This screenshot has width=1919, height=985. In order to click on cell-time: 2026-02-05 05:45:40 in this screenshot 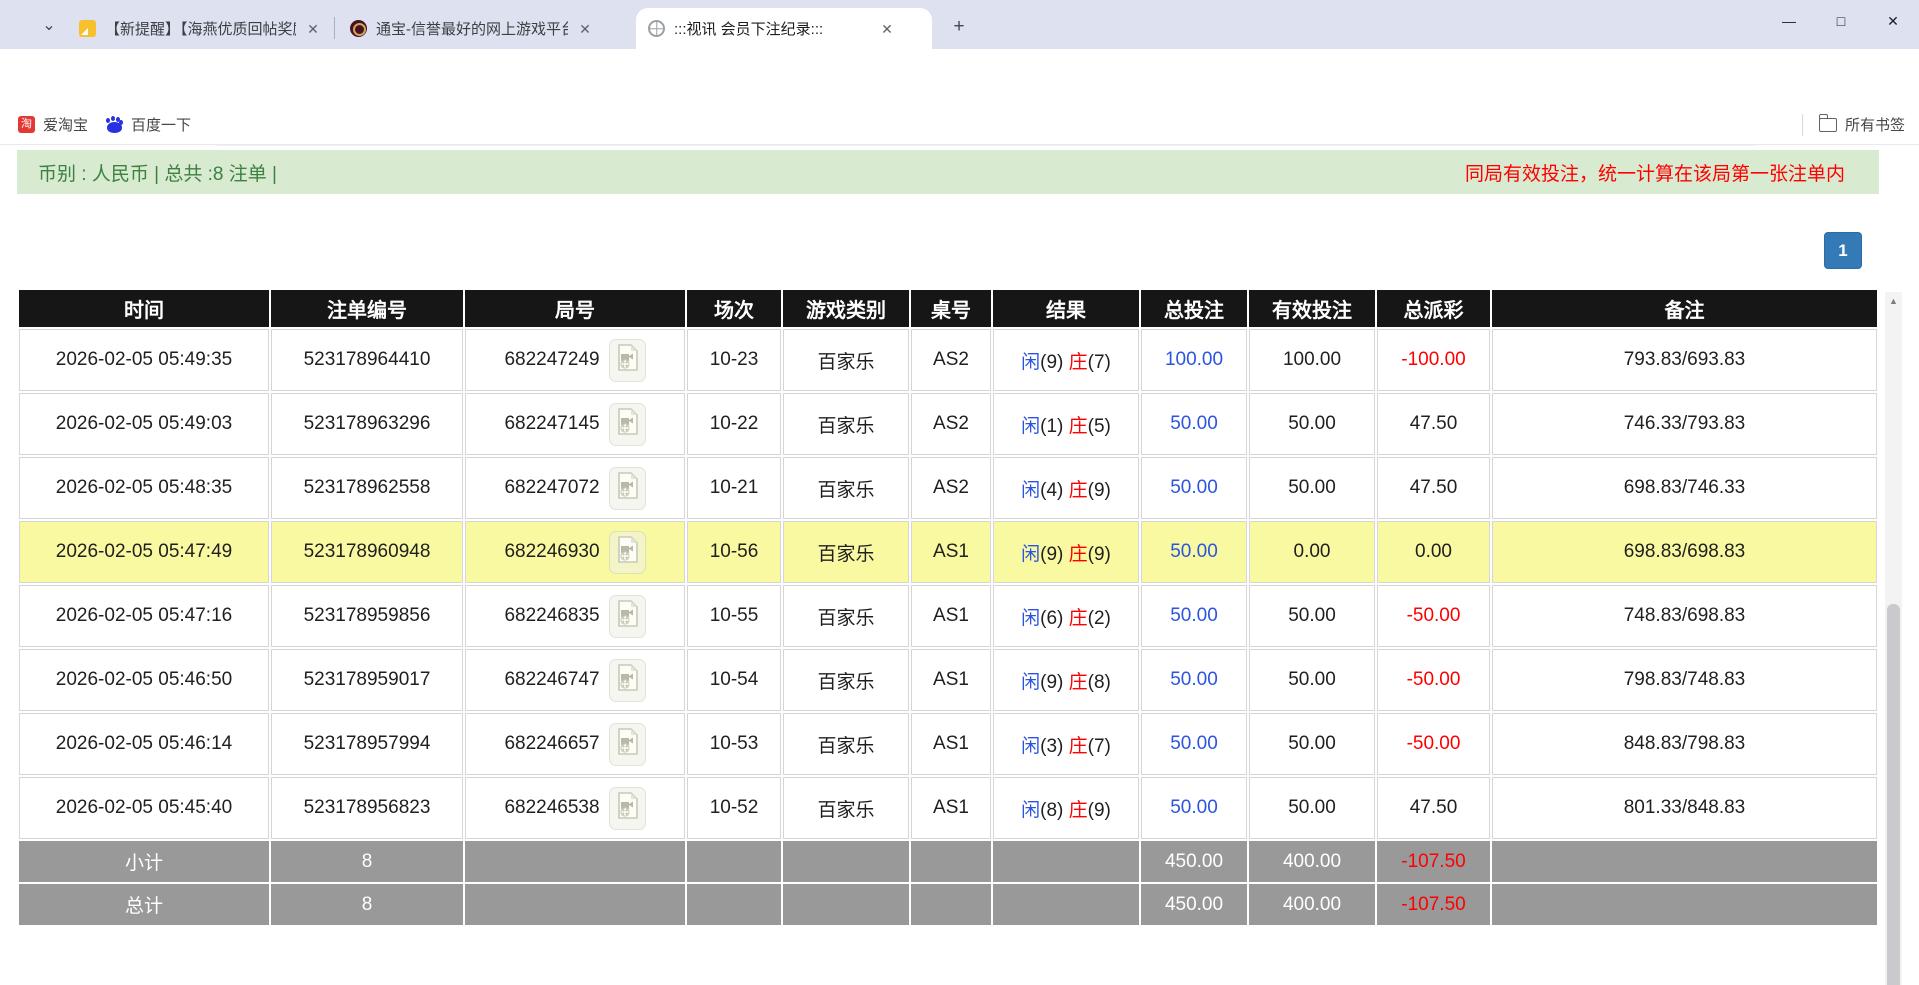, I will do `click(144, 808)`.